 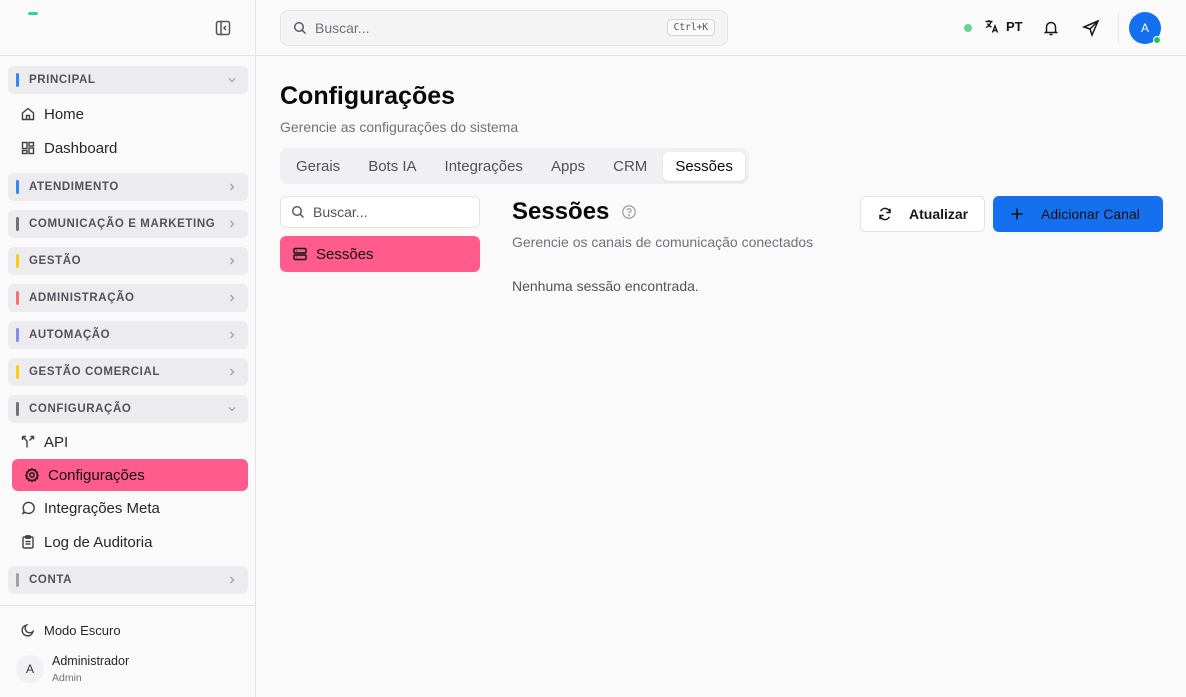 What do you see at coordinates (128, 580) in the screenshot?
I see `section-conta: CONTA` at bounding box center [128, 580].